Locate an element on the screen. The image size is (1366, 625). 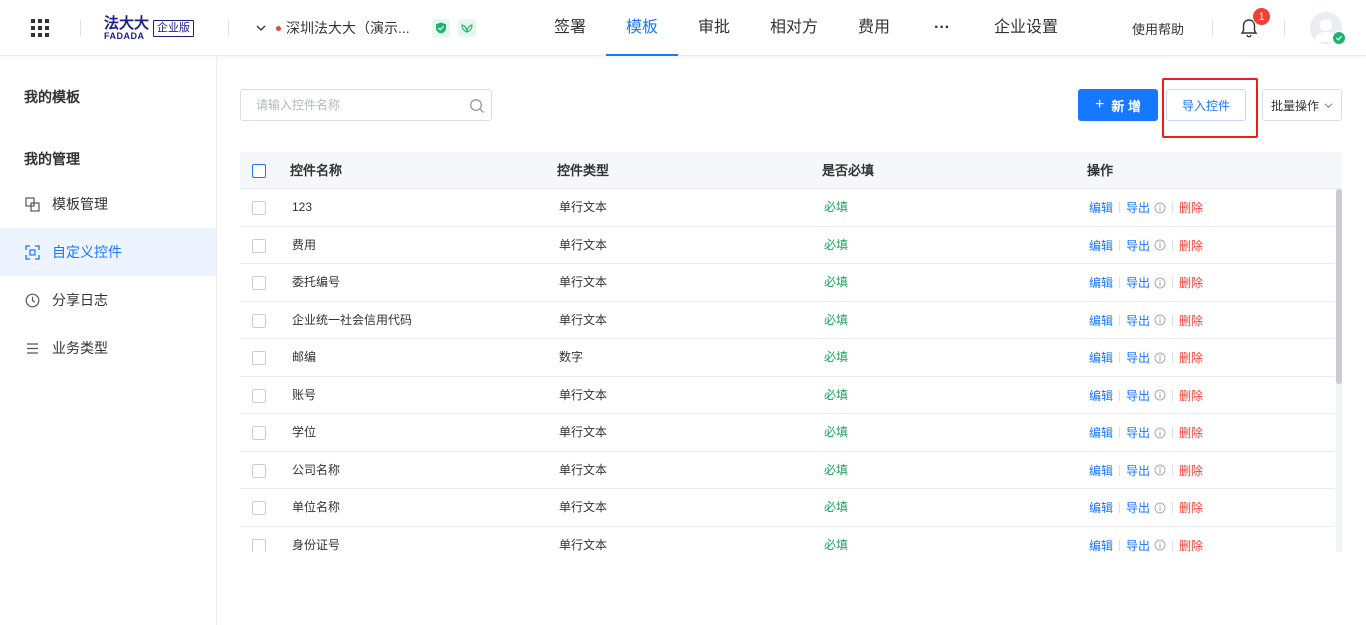
logo: 法大大 FADADA 企业版 is located at coordinates (149, 28).